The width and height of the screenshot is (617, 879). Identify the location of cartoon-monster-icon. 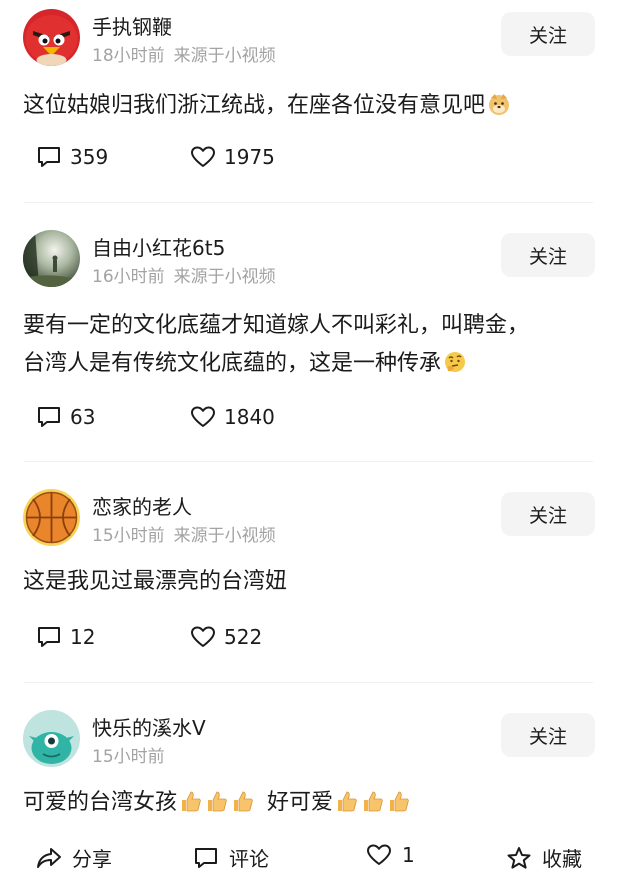
(51, 738).